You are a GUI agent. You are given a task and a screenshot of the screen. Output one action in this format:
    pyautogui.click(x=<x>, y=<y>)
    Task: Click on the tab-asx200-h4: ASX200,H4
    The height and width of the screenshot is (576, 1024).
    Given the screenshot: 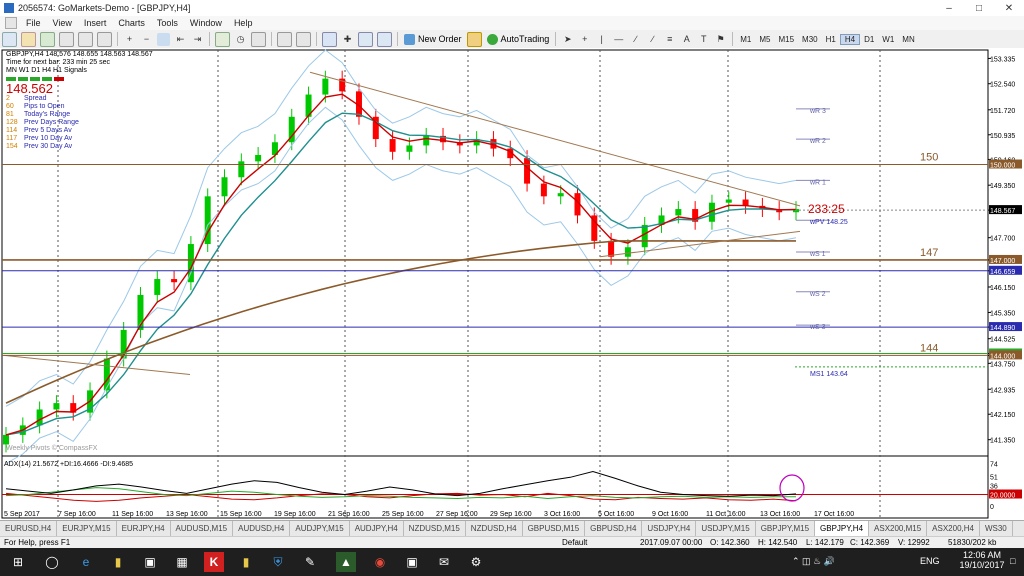 What is the action you would take?
    pyautogui.click(x=953, y=528)
    